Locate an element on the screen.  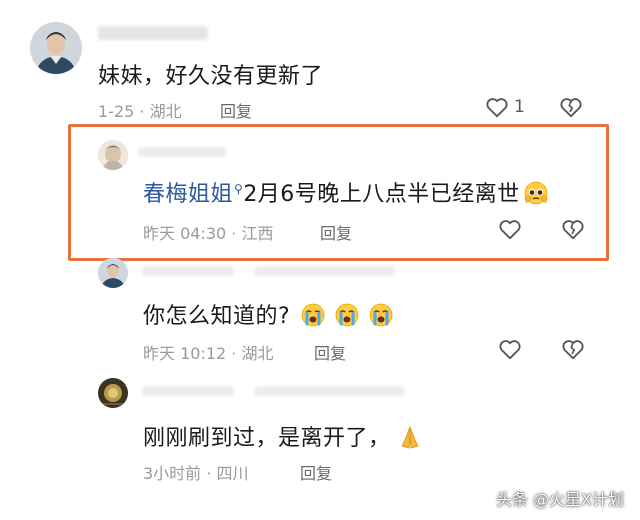
watermark: 头条 @火星X计划 is located at coordinates (559, 499).